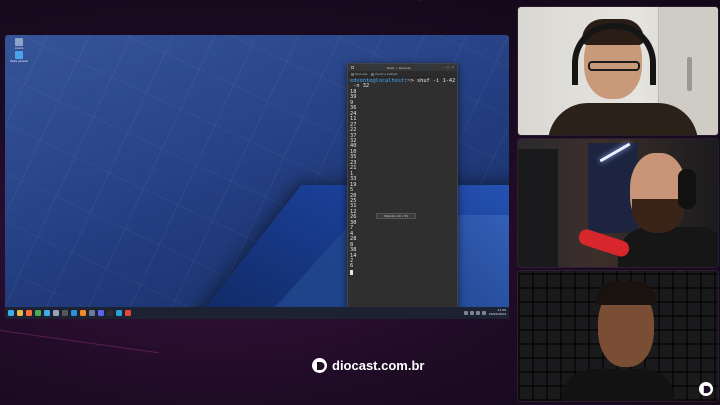  I want to click on battery-icon, so click(477, 313).